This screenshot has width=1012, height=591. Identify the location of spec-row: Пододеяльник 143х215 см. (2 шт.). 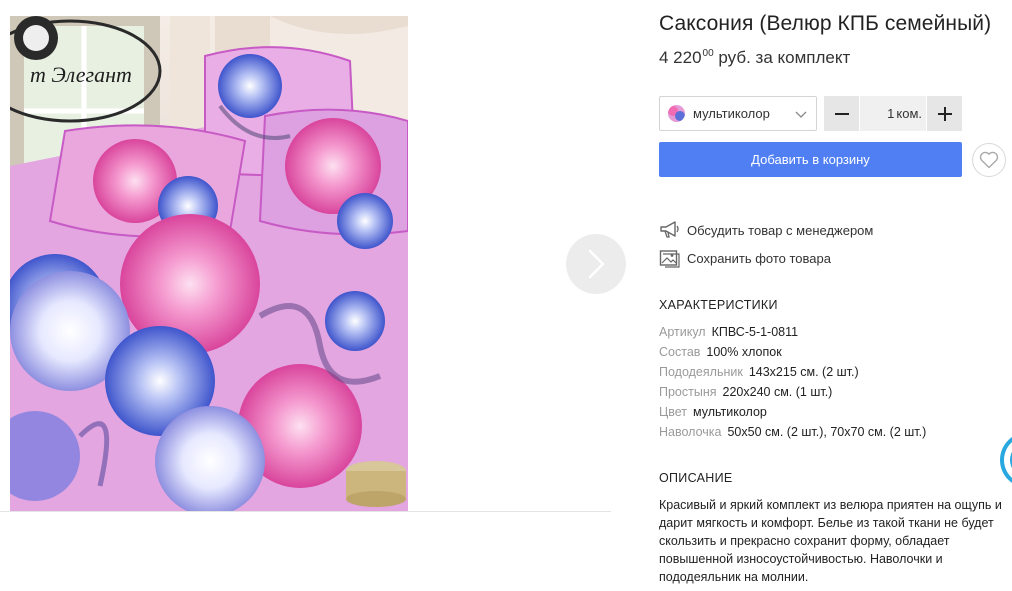
(792, 372).